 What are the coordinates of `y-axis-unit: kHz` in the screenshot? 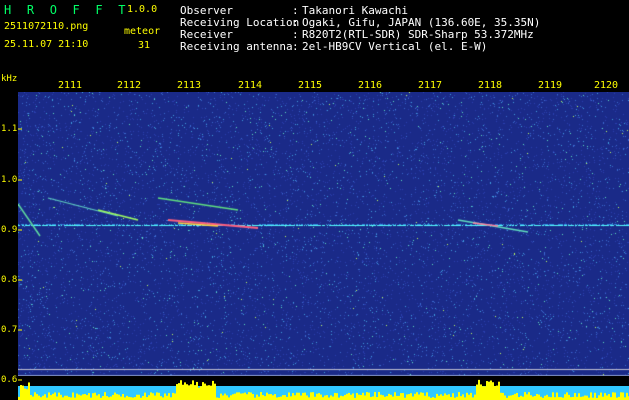 It's located at (9, 79).